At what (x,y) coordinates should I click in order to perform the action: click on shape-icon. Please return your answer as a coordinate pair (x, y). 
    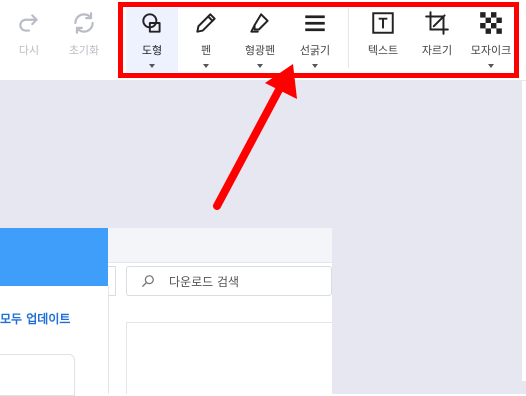
    Looking at the image, I should click on (151, 23).